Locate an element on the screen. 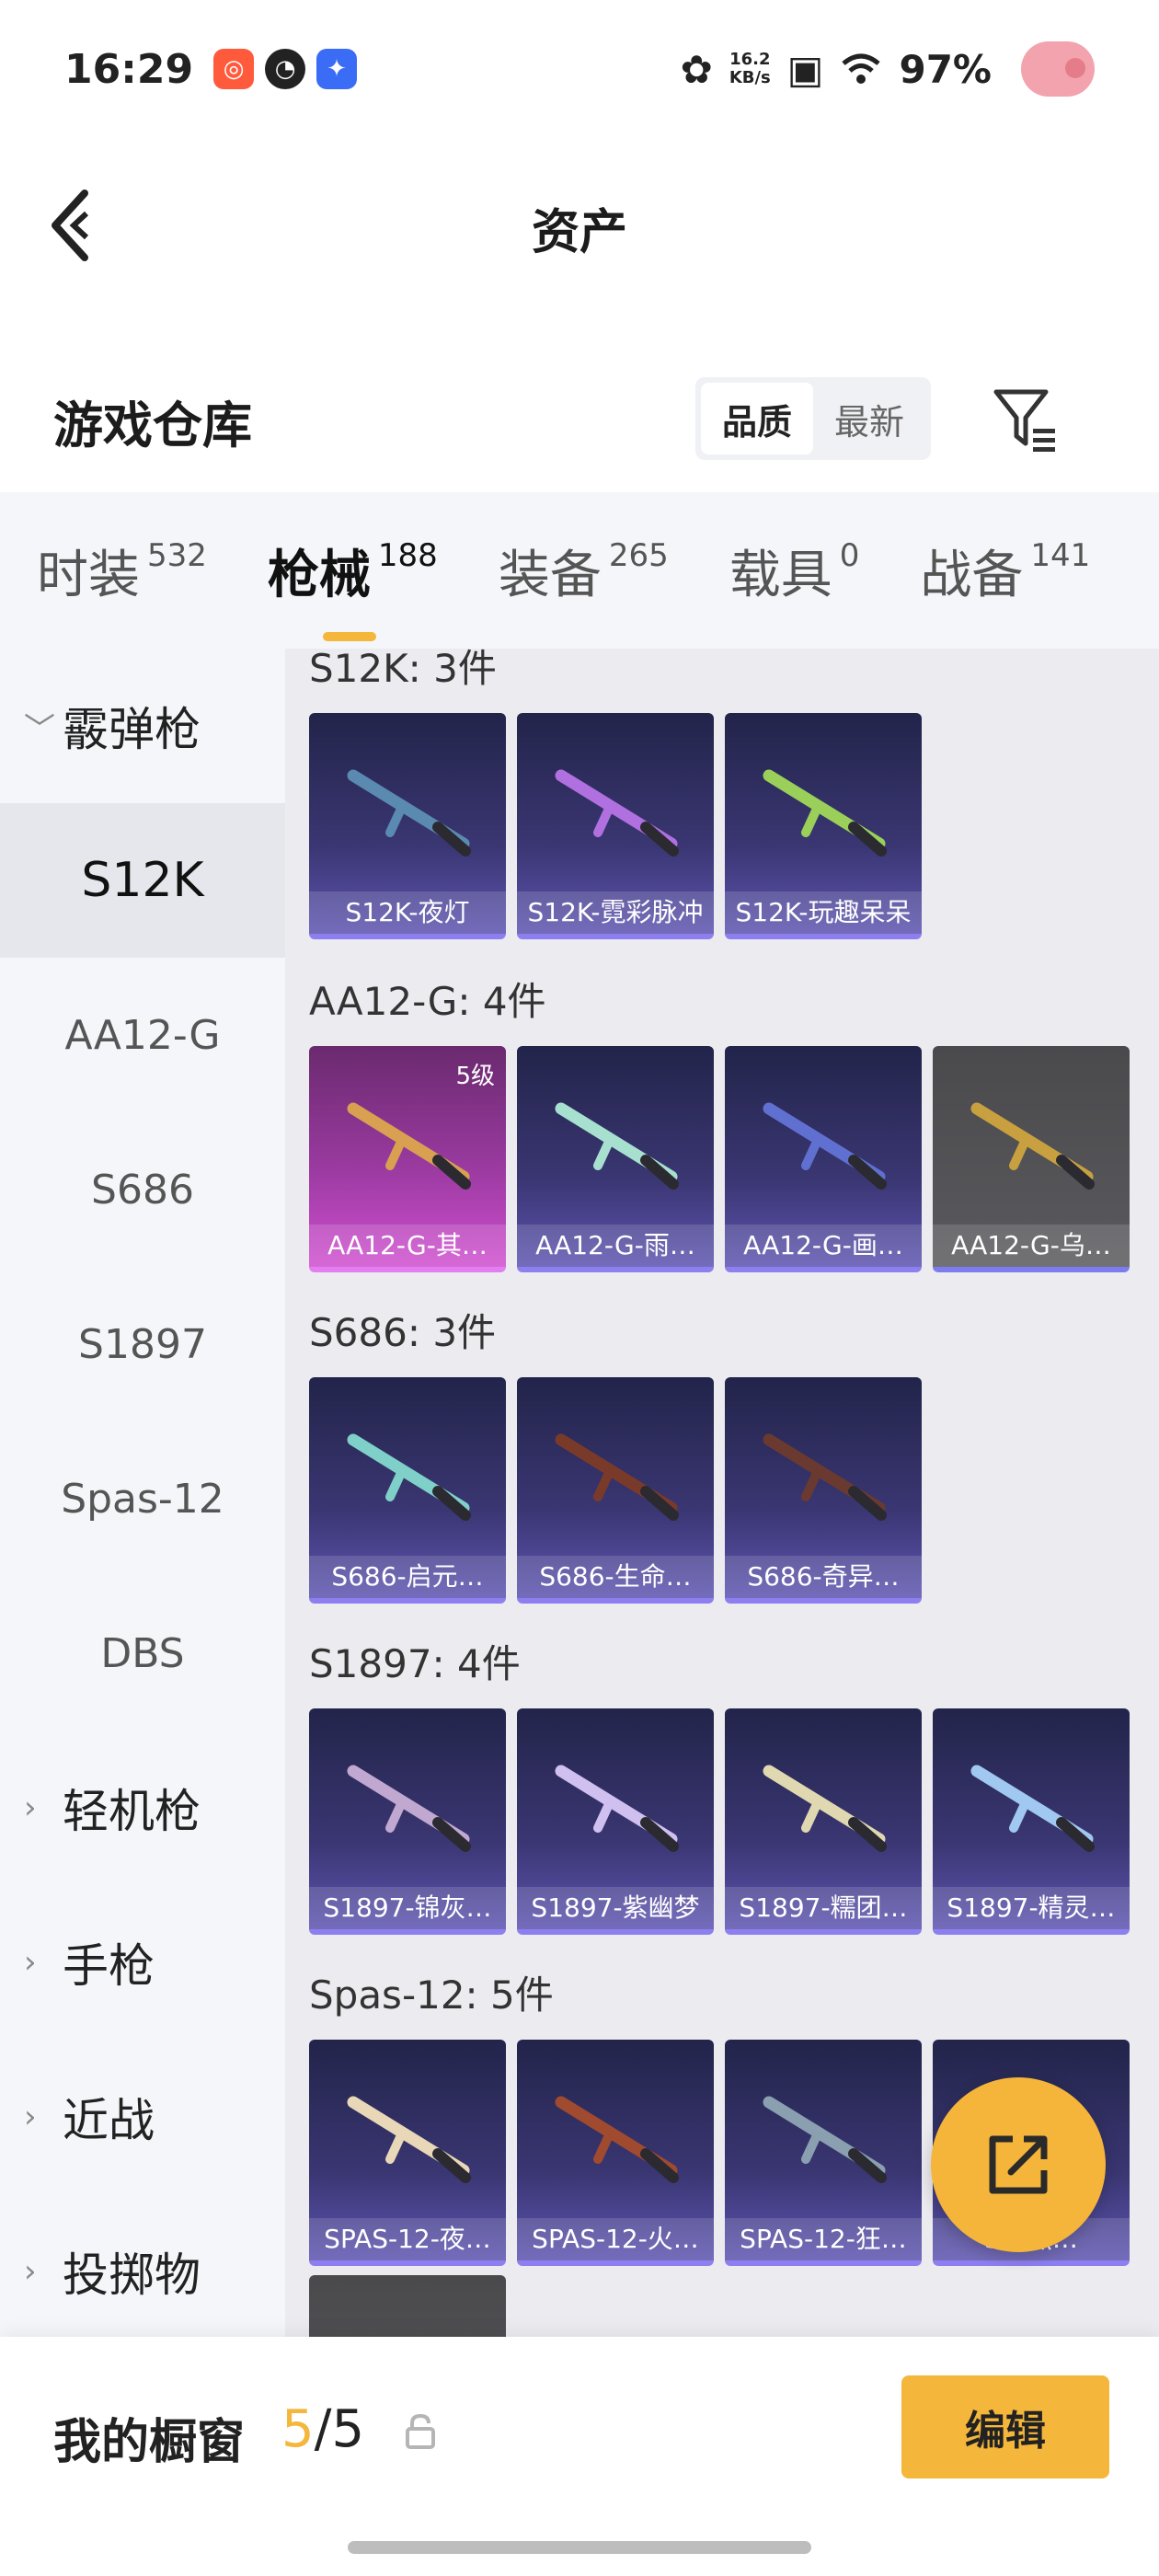 Image resolution: width=1159 pixels, height=2576 pixels. sidebar-group-lmg: › 轻机枪 is located at coordinates (142, 1808).